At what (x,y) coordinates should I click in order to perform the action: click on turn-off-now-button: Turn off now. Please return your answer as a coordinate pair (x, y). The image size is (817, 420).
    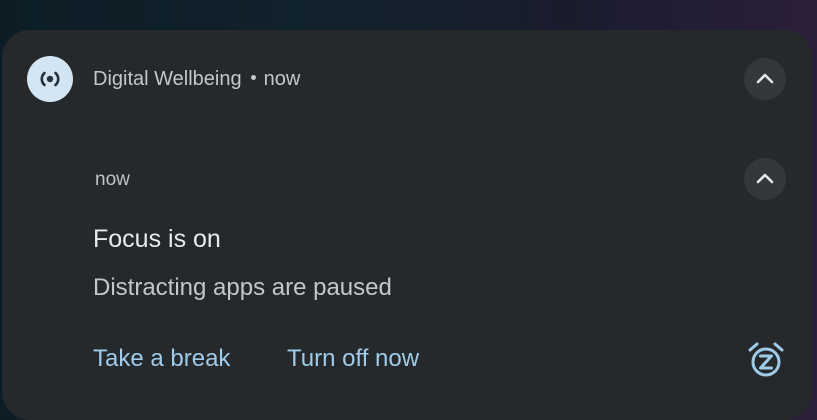
    Looking at the image, I should click on (353, 359).